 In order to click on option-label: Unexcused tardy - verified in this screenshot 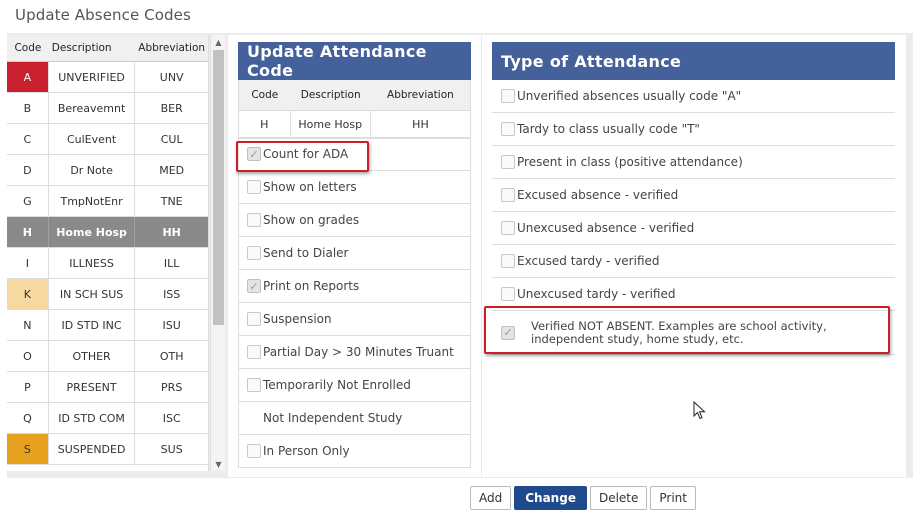, I will do `click(596, 294)`.